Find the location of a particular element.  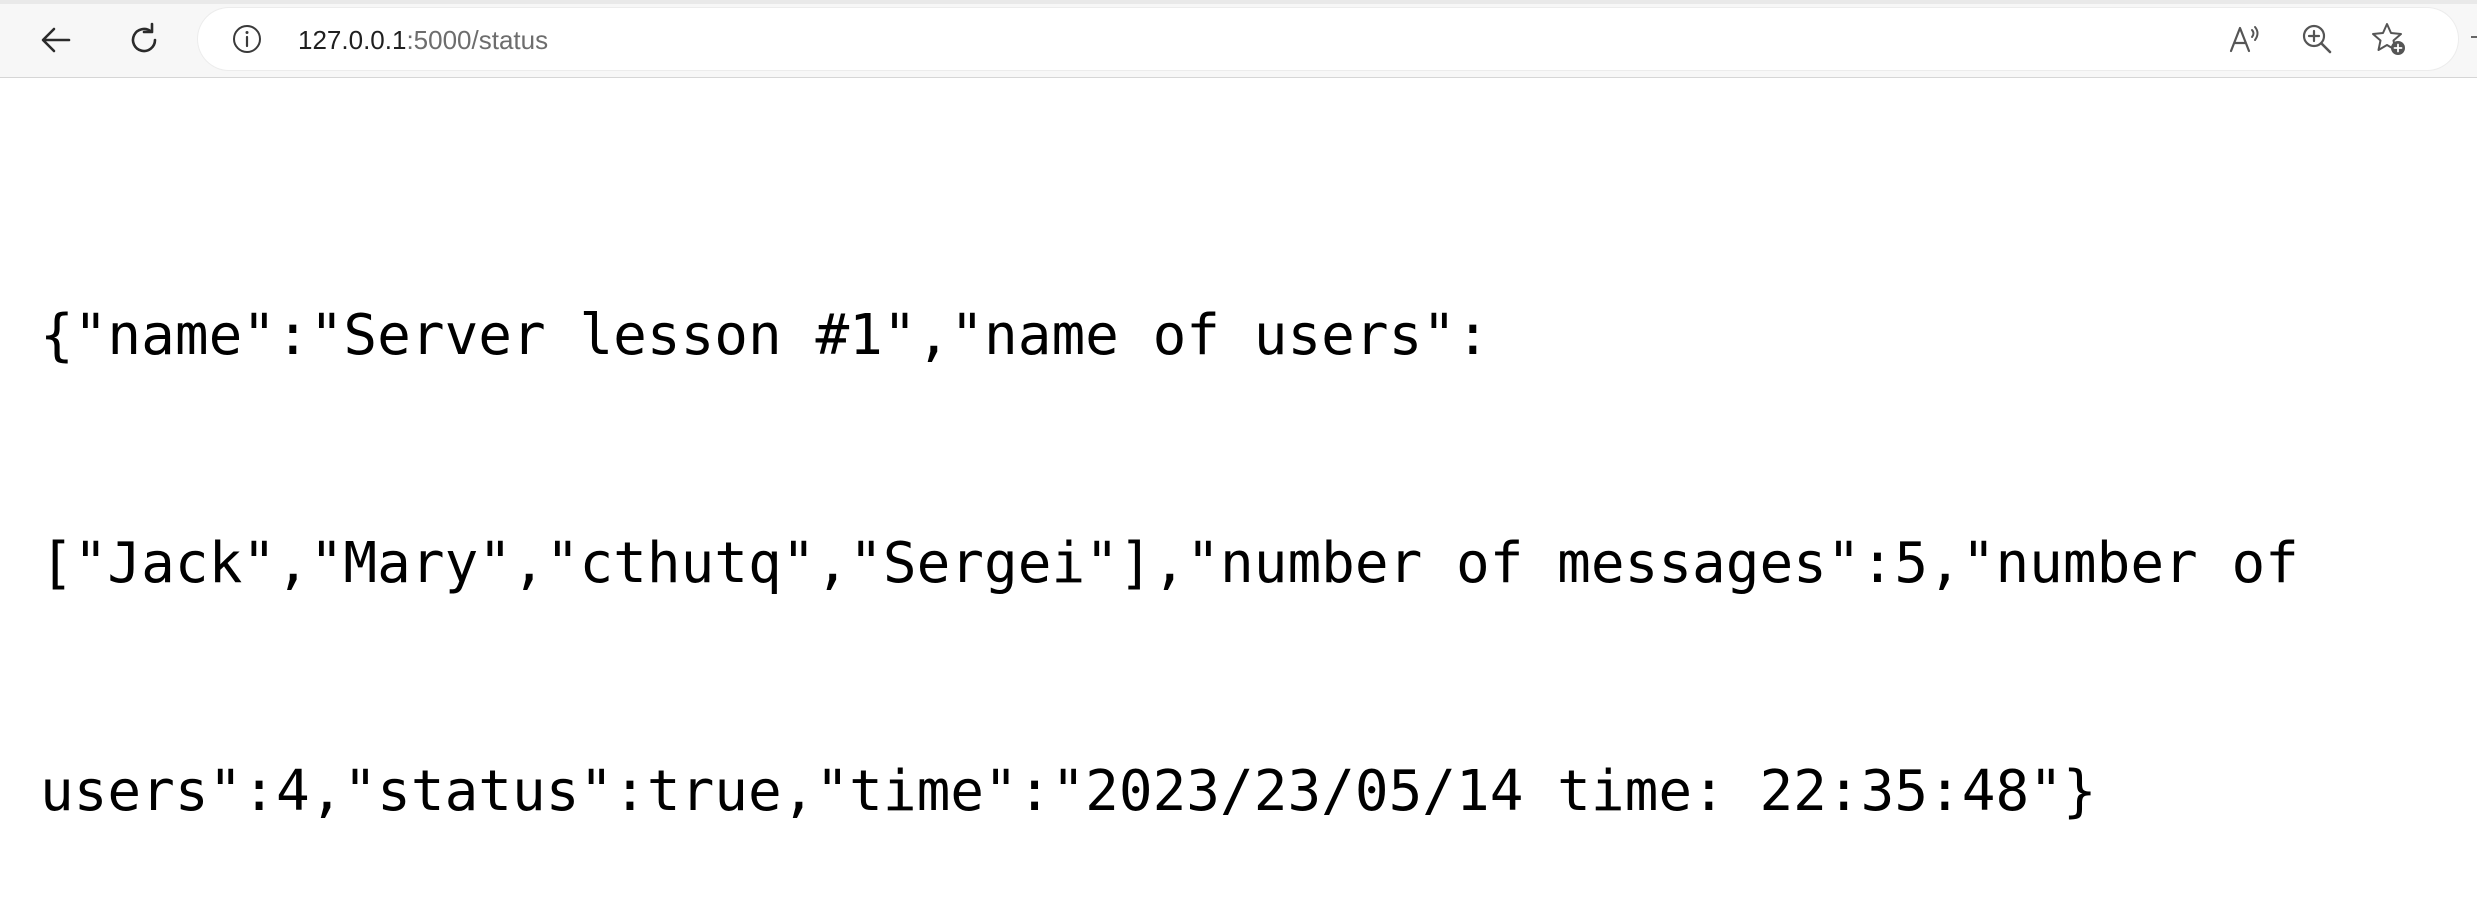

back-arrow-icon is located at coordinates (56, 40).